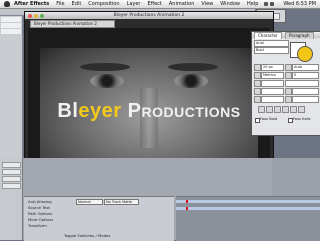 The image size is (320, 241). What do you see at coordinates (272, 75) in the screenshot?
I see `kerning-field: Metrics` at bounding box center [272, 75].